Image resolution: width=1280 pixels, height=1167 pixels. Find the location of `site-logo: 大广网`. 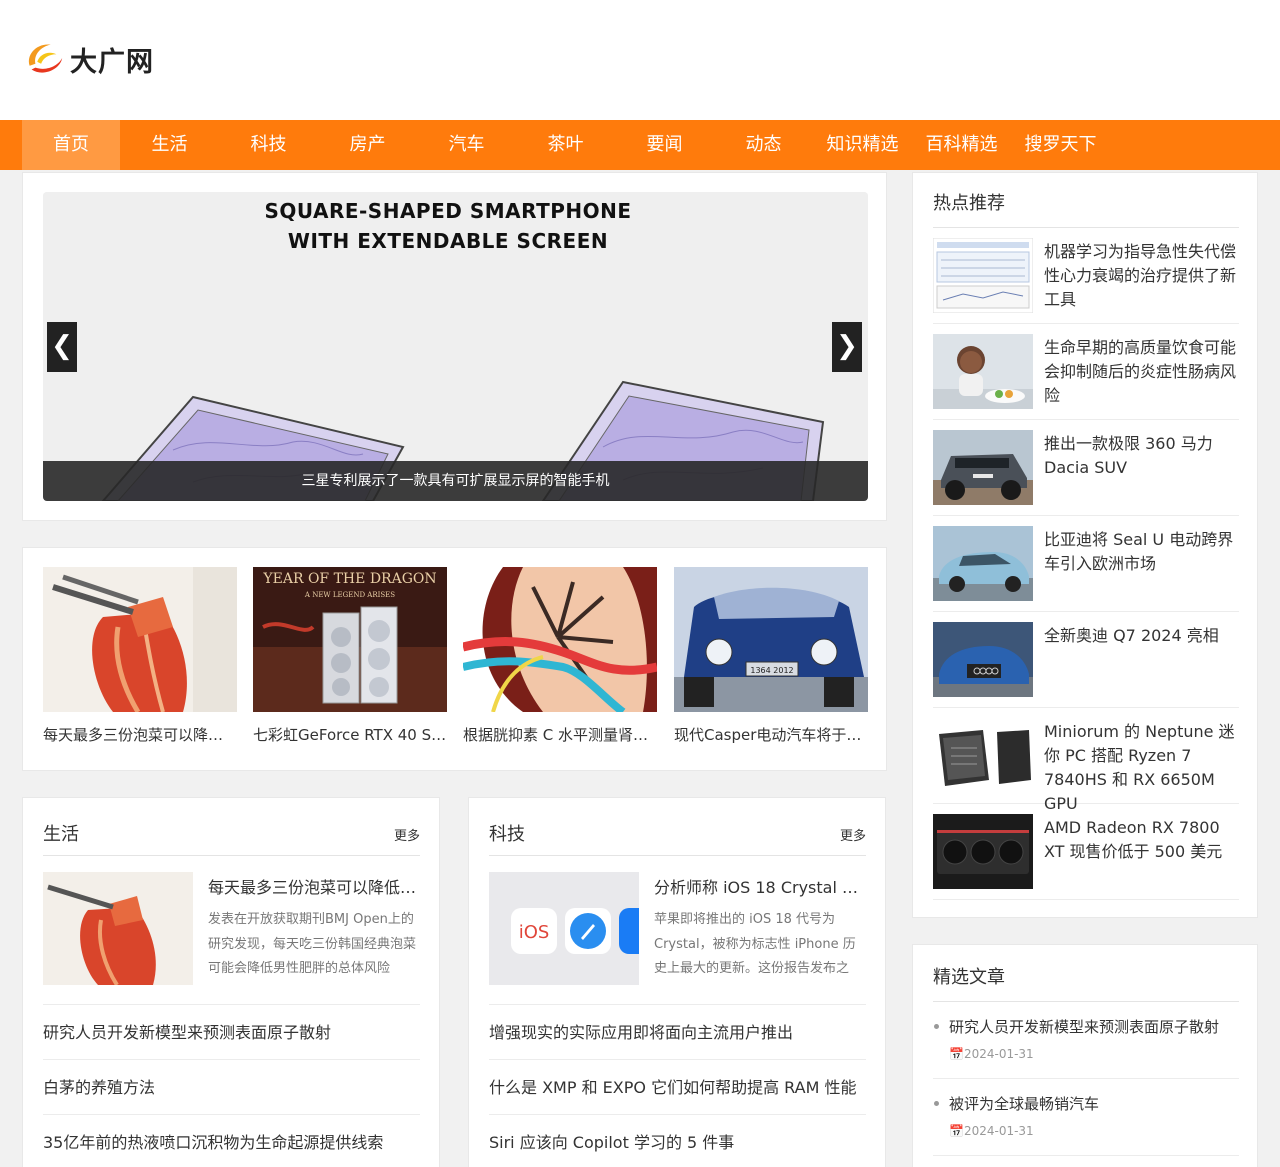

site-logo: 大广网 is located at coordinates (92, 59).